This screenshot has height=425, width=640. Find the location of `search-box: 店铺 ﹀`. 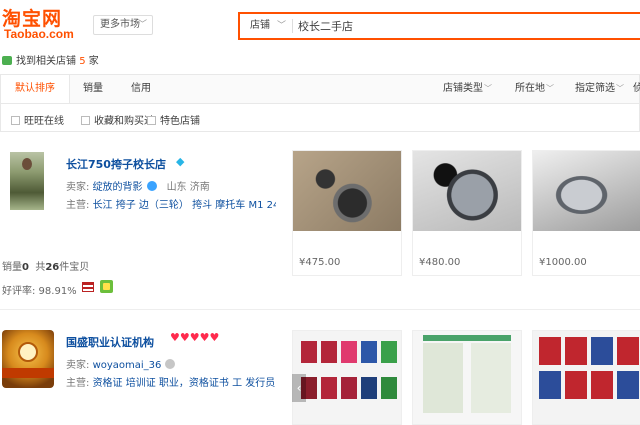

search-box: 店铺 ﹀ is located at coordinates (439, 26).